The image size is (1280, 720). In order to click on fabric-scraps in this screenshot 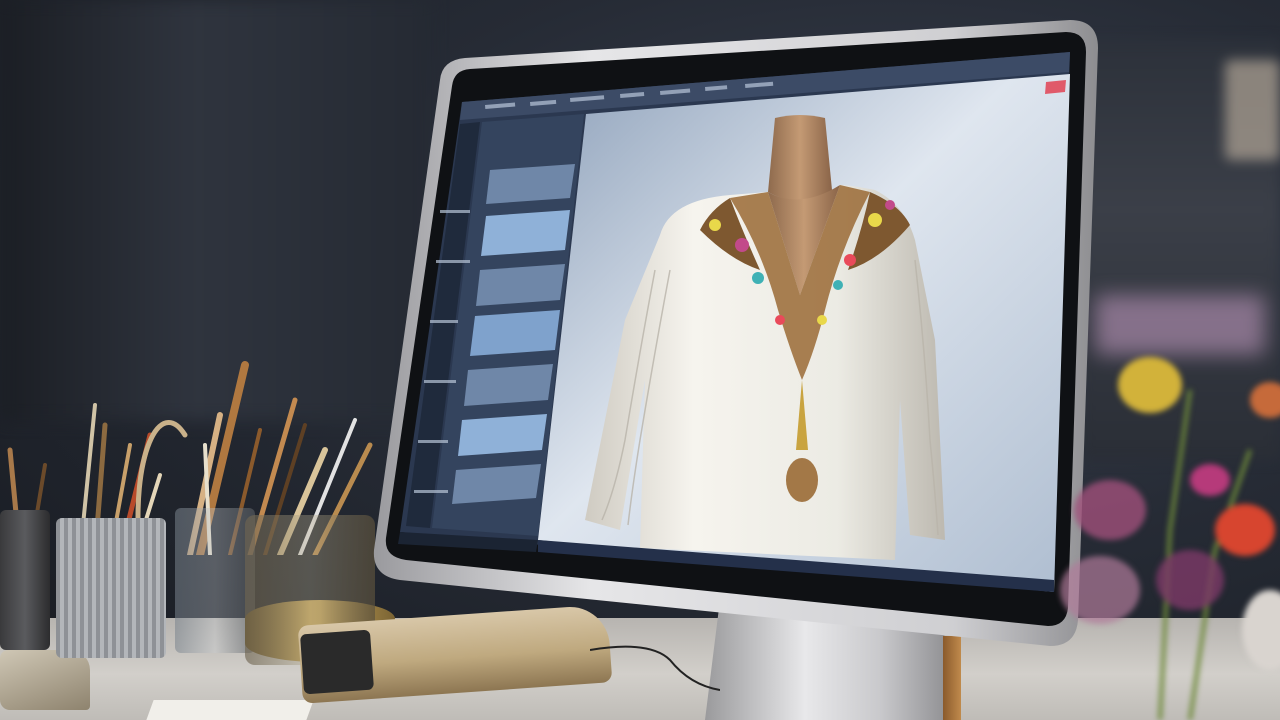, I will do `click(45, 680)`.